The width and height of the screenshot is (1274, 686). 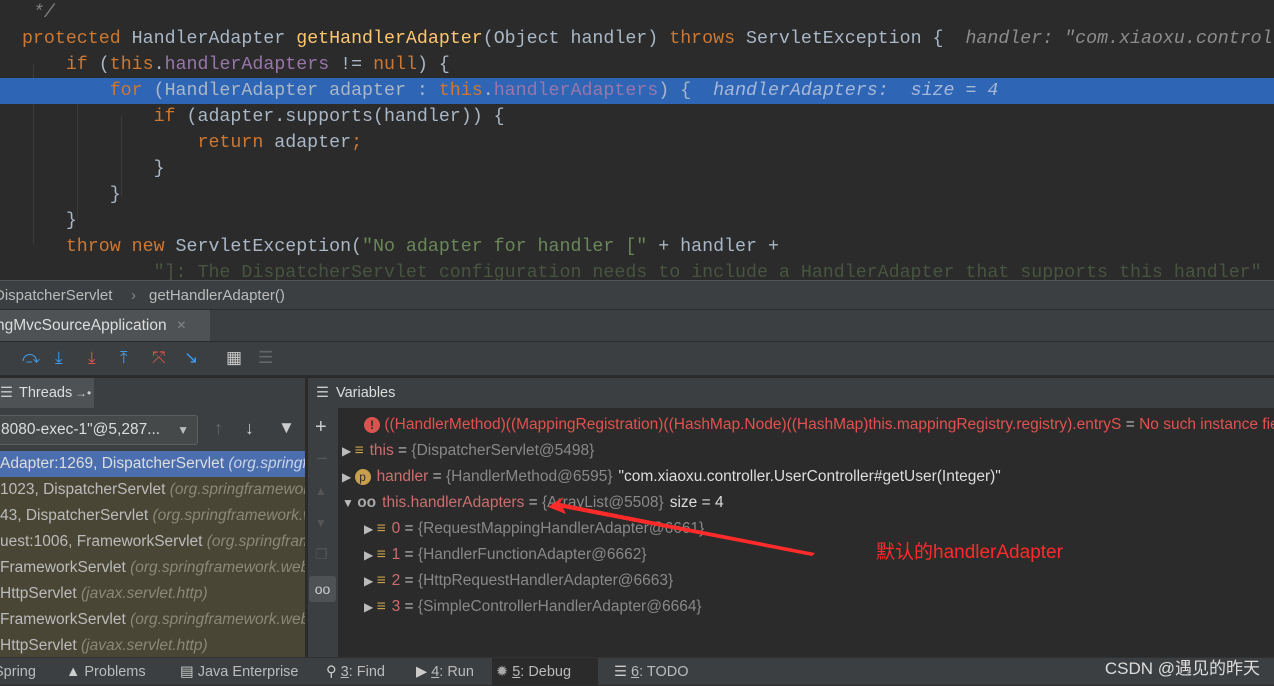 What do you see at coordinates (664, 672) in the screenshot?
I see `tool-tab-label: : TODO` at bounding box center [664, 672].